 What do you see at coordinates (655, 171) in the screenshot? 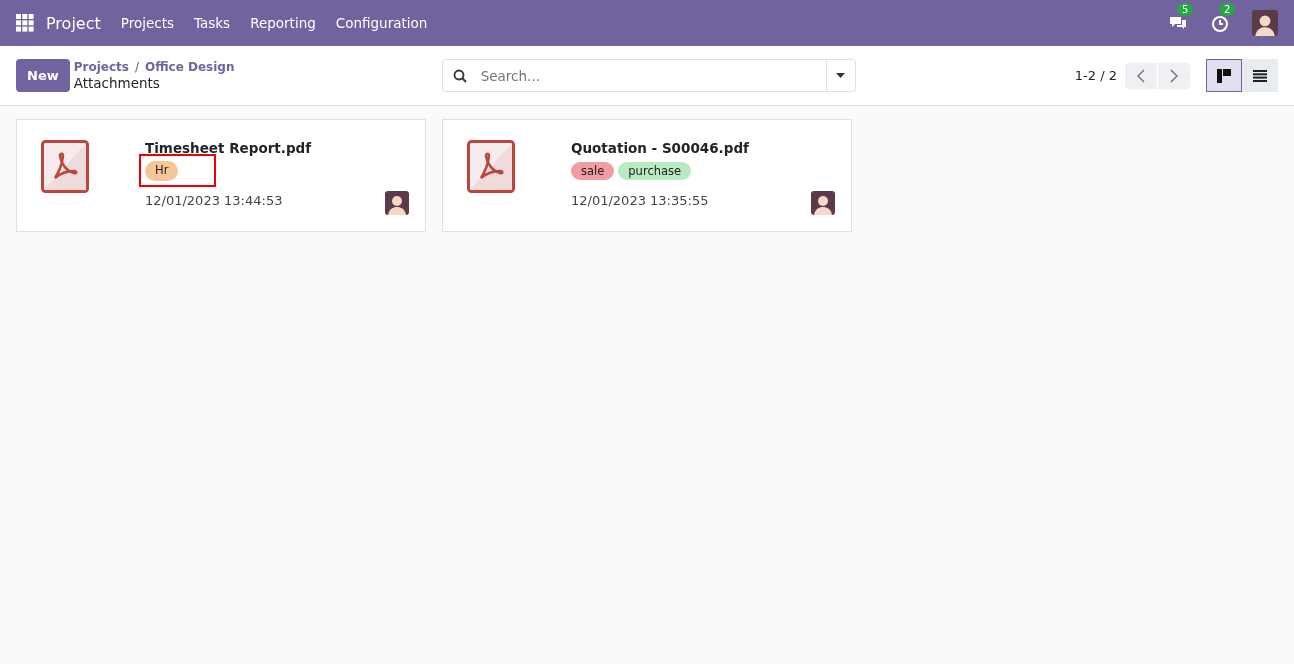
I see `tag: purchase` at bounding box center [655, 171].